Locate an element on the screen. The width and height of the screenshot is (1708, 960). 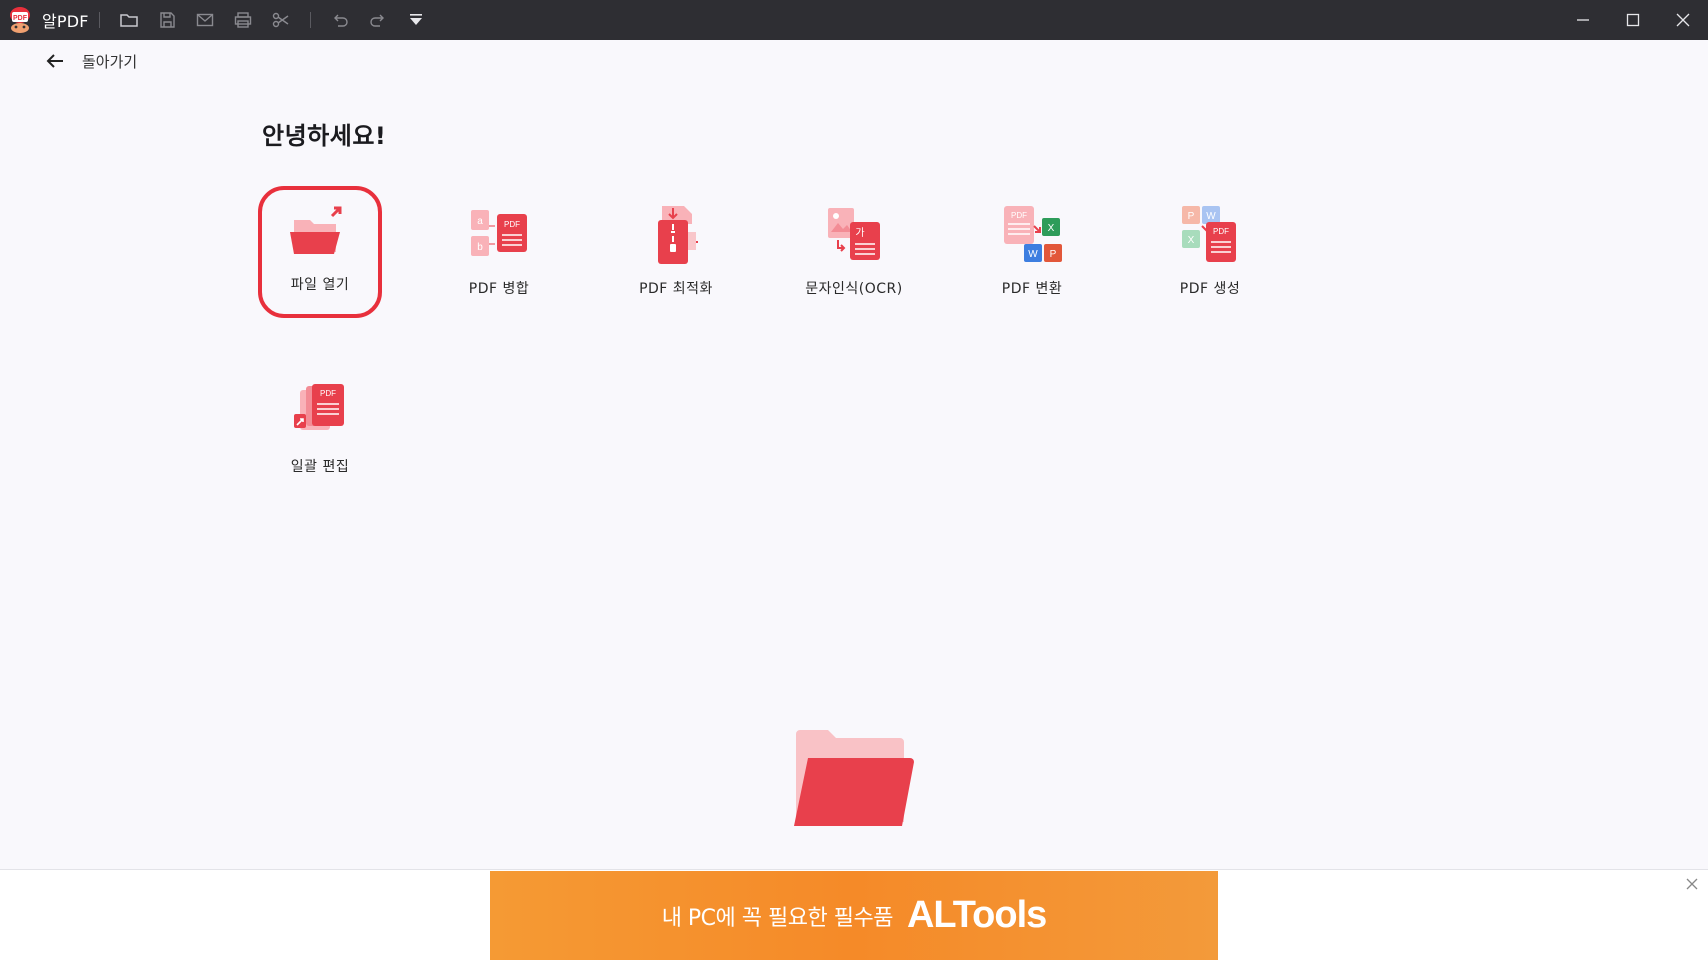
minimize-button is located at coordinates (1583, 20).